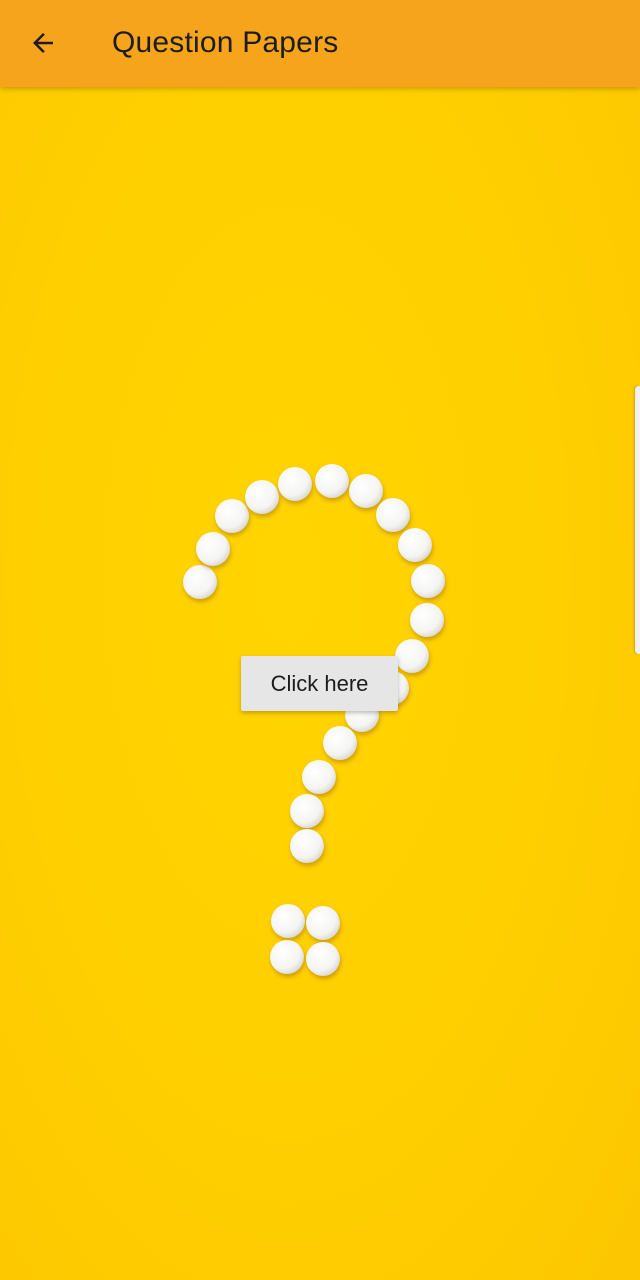 The width and height of the screenshot is (640, 1280). What do you see at coordinates (319, 683) in the screenshot?
I see `click-here-button: Click here` at bounding box center [319, 683].